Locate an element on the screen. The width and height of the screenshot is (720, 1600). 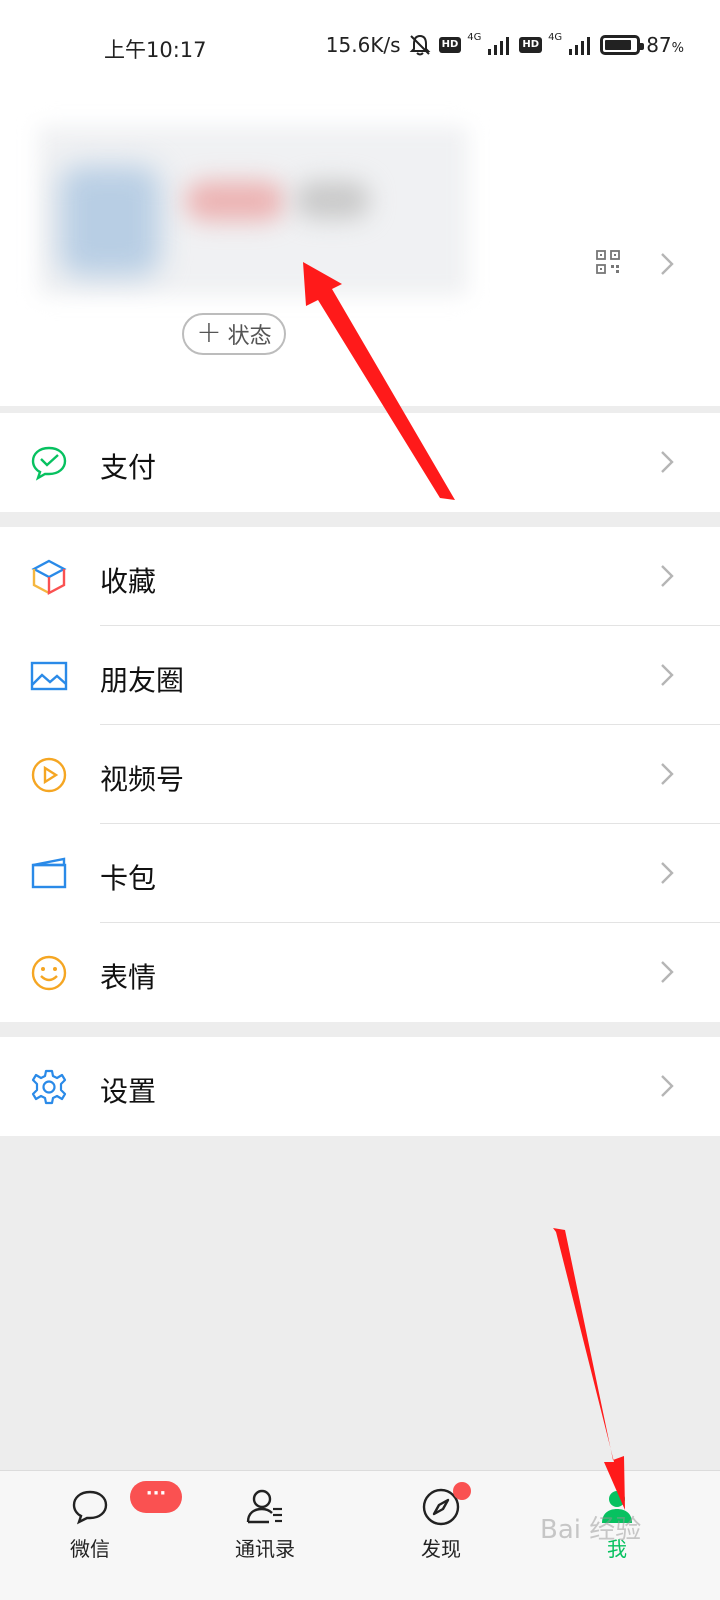
muted-bell-icon is located at coordinates (420, 45).